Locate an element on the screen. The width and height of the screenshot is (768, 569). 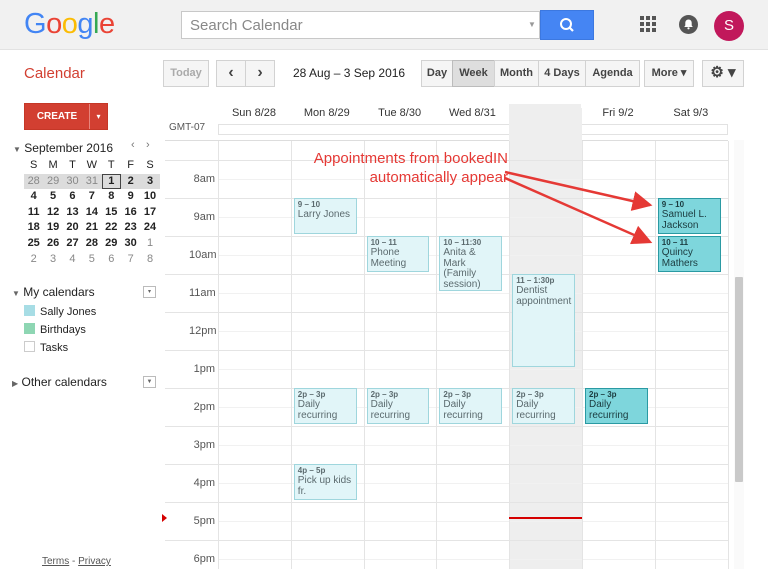
mini-calendar-day: 22 is located at coordinates (111, 228).